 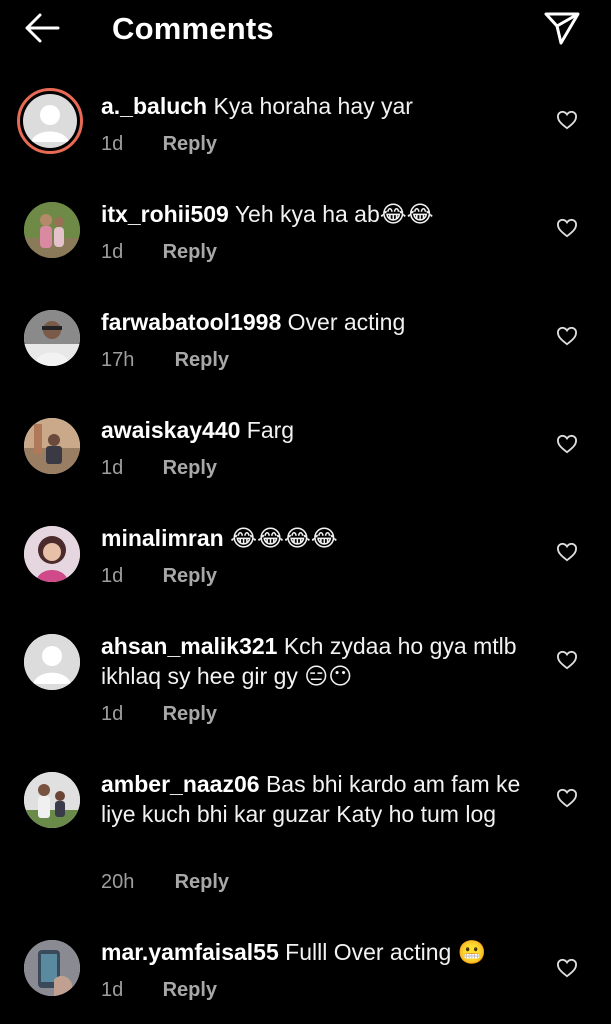 I want to click on comment-meta: 20h Reply, so click(x=165, y=882).